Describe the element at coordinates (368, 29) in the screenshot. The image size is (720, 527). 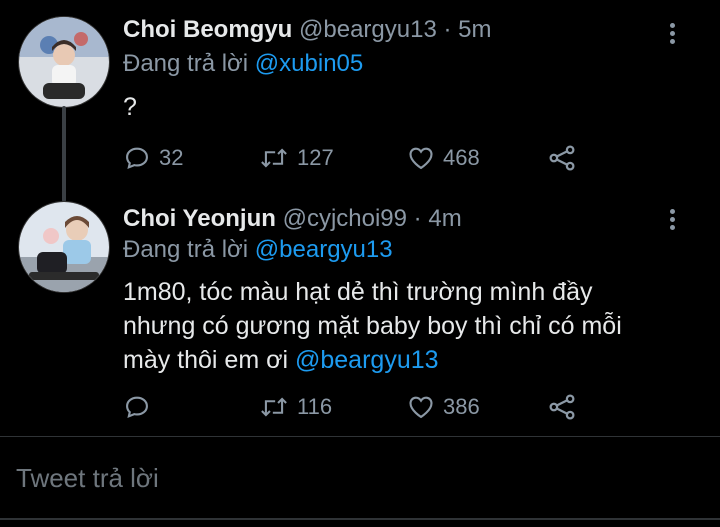
I see `author-handle: @beargyu13` at that location.